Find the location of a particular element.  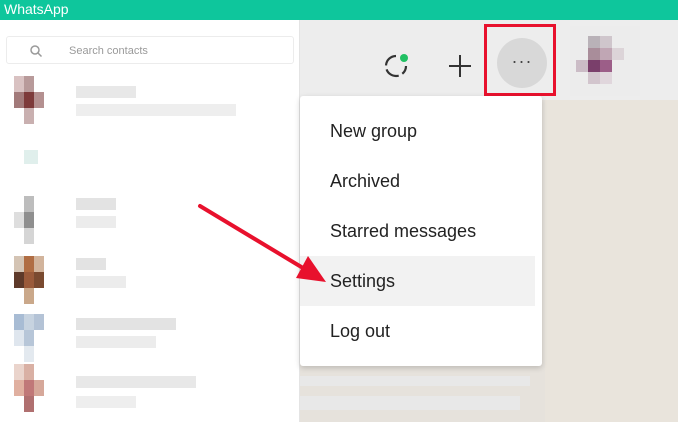

menu-item-label: Settings is located at coordinates (363, 281).